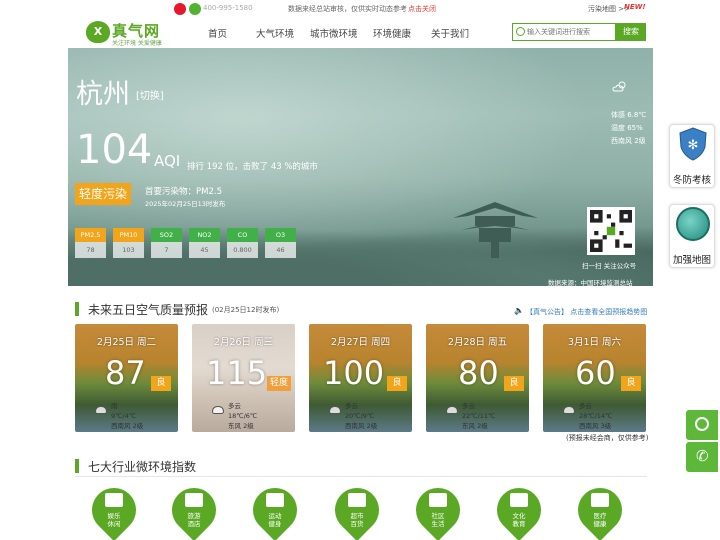 The height and width of the screenshot is (540, 720). Describe the element at coordinates (98, 32) in the screenshot. I see `logo-icon: X` at that location.